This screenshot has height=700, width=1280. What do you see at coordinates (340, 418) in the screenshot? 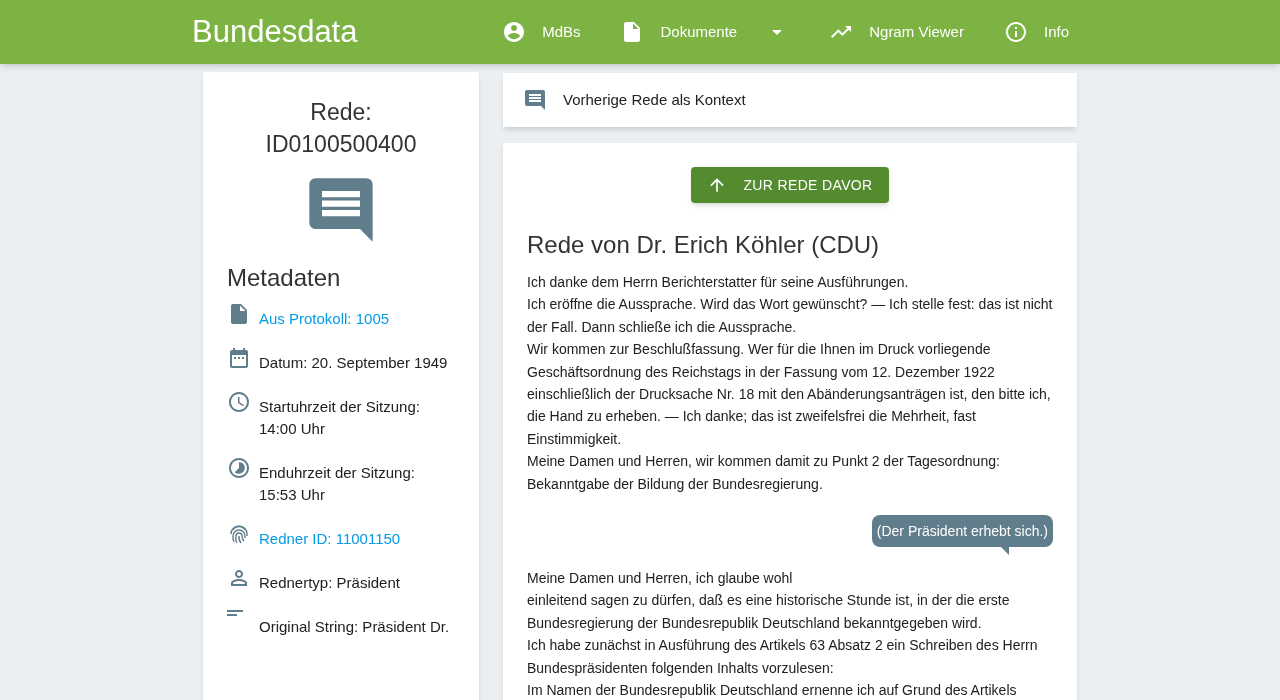
I see `metadata-text: Startuhrzeit der Sitzung: 14:00 Uhr` at bounding box center [340, 418].